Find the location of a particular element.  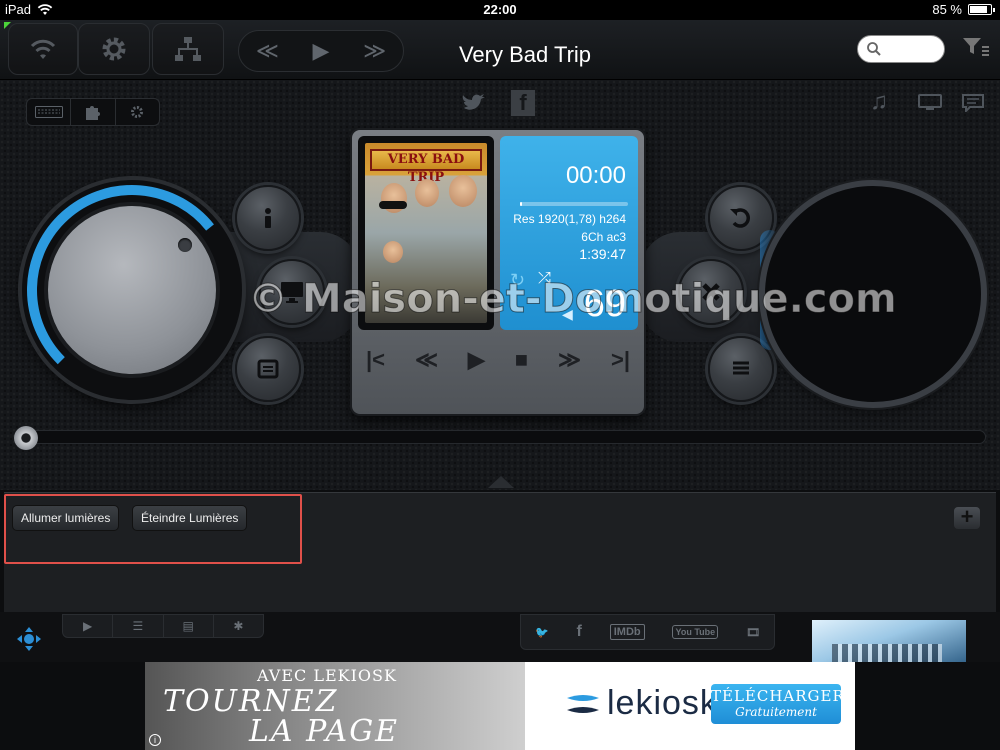

battery-icon is located at coordinates (981, 9).